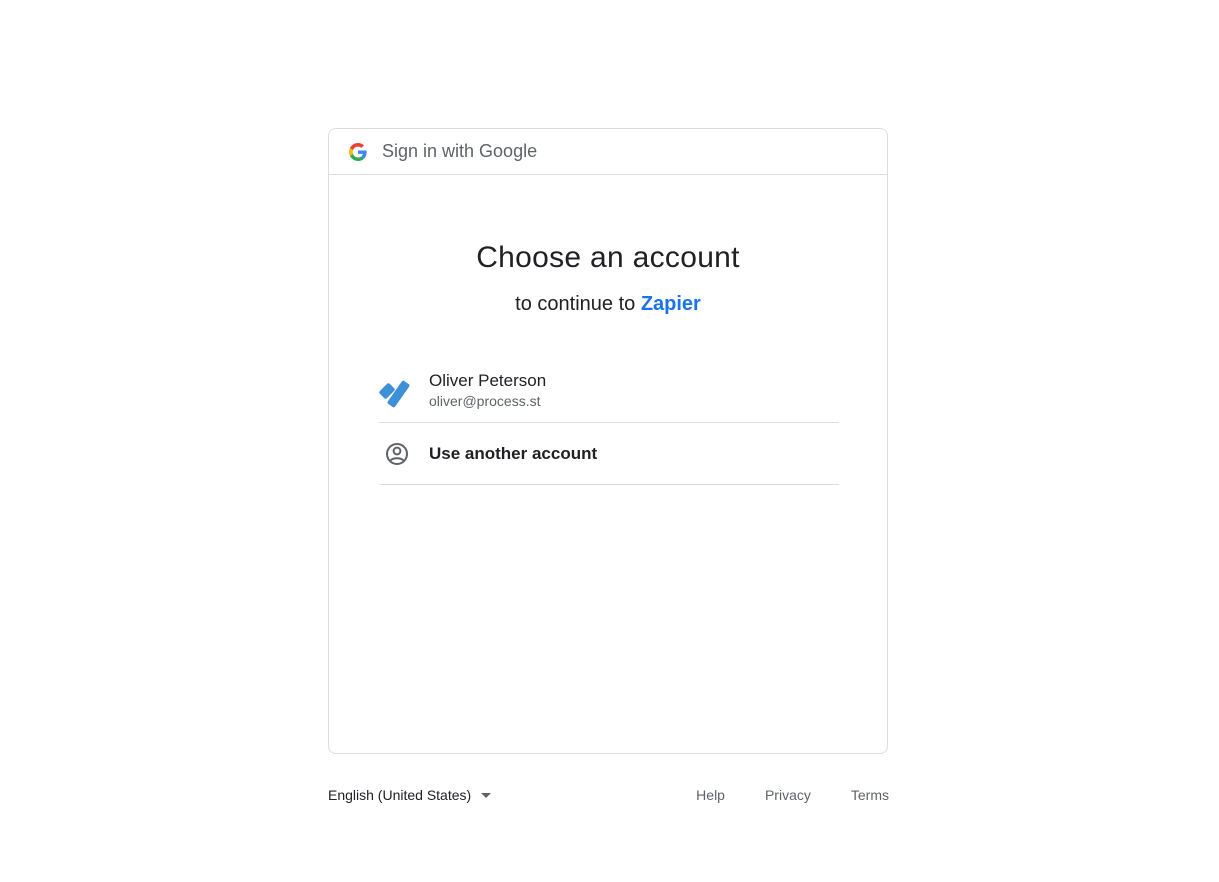  I want to click on privacy-link: Privacy, so click(788, 795).